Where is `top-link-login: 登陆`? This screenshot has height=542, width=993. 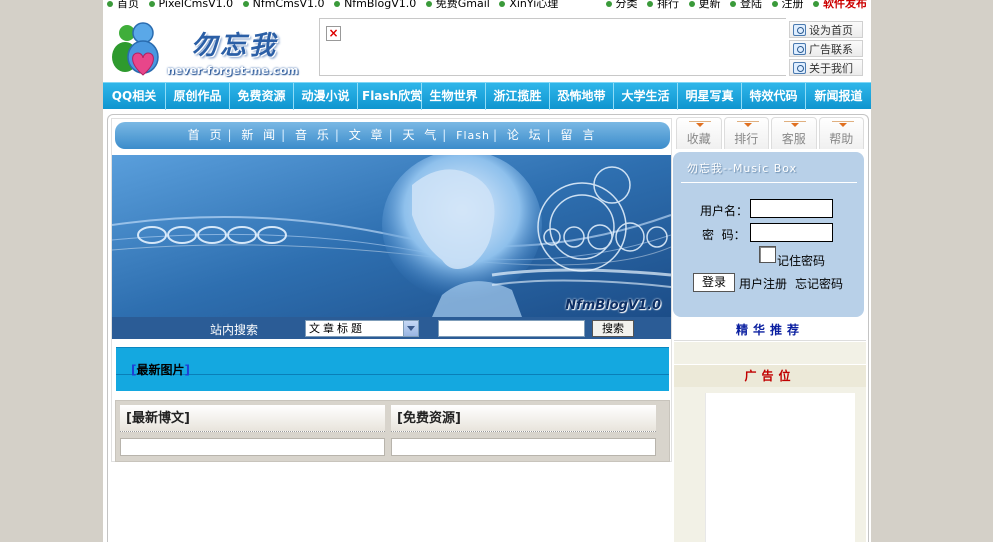 top-link-login: 登陆 is located at coordinates (746, 4).